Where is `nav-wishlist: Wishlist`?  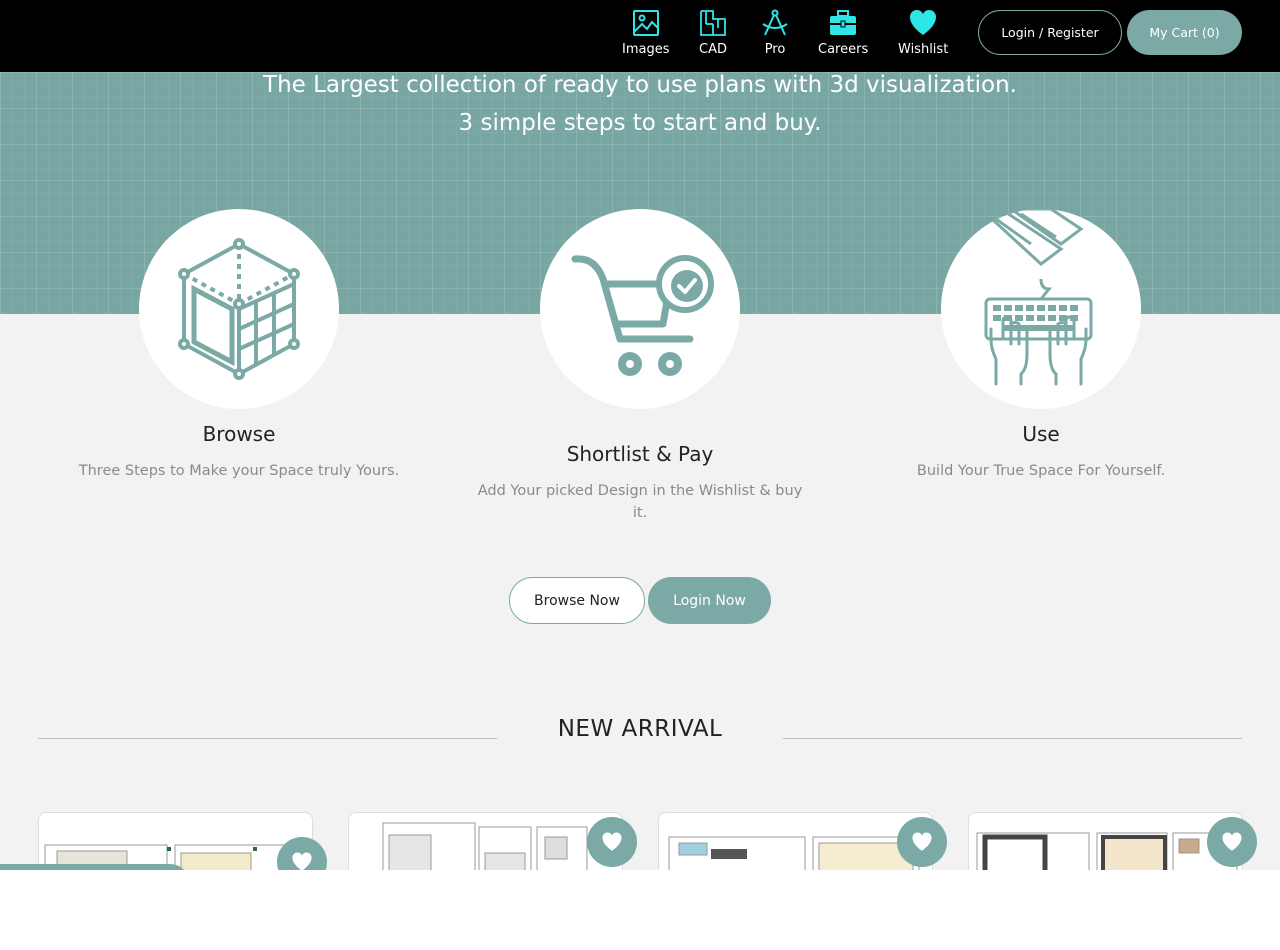 nav-wishlist: Wishlist is located at coordinates (923, 32).